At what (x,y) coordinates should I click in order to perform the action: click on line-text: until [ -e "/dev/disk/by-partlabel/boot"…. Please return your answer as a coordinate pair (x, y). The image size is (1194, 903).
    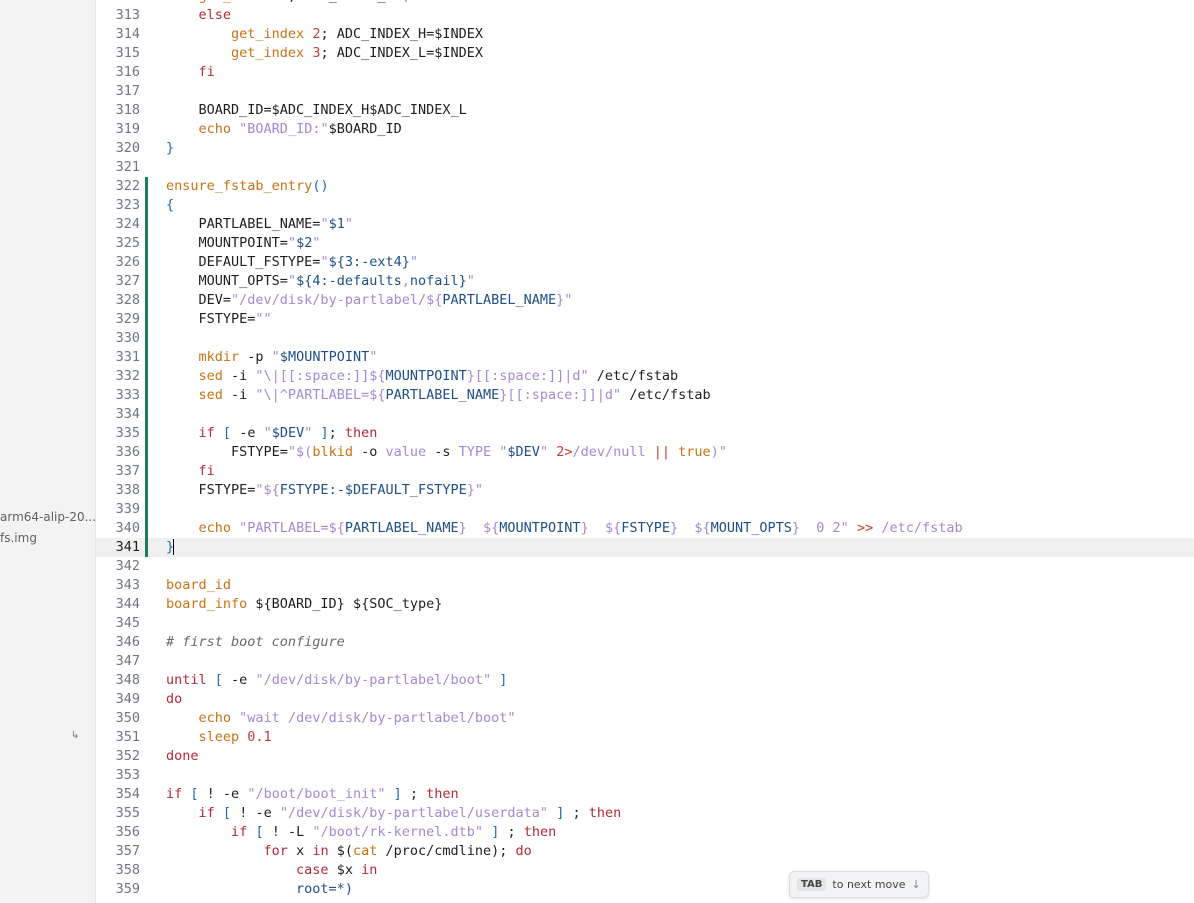
    Looking at the image, I should click on (336, 680).